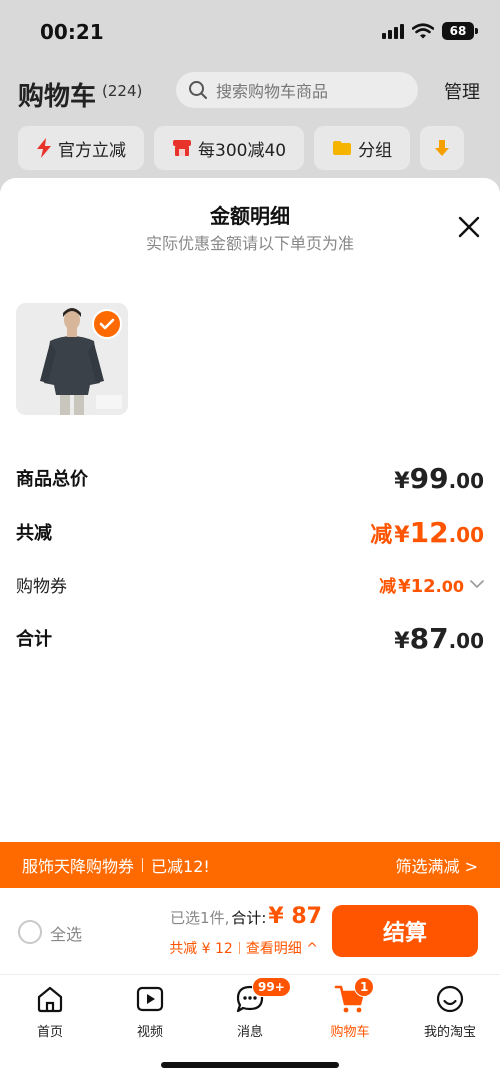 The height and width of the screenshot is (1081, 500). Describe the element at coordinates (41, 586) in the screenshot. I see `coupon-label: 购物券` at that location.